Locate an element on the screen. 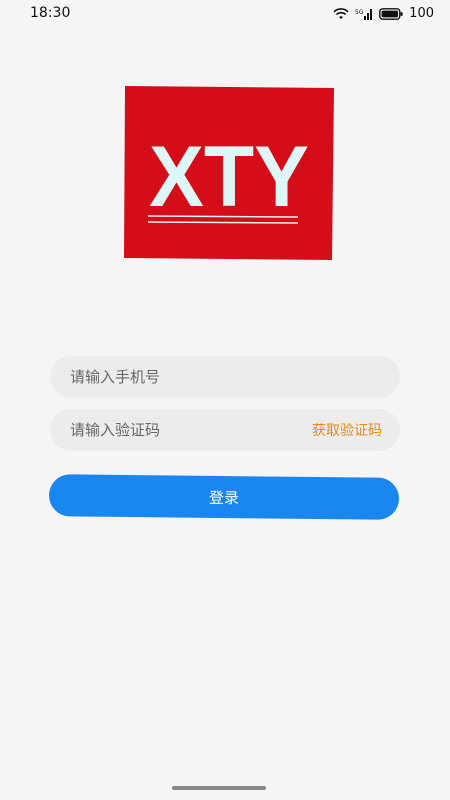 The width and height of the screenshot is (450, 800). code-field: 获取验证码 is located at coordinates (225, 430).